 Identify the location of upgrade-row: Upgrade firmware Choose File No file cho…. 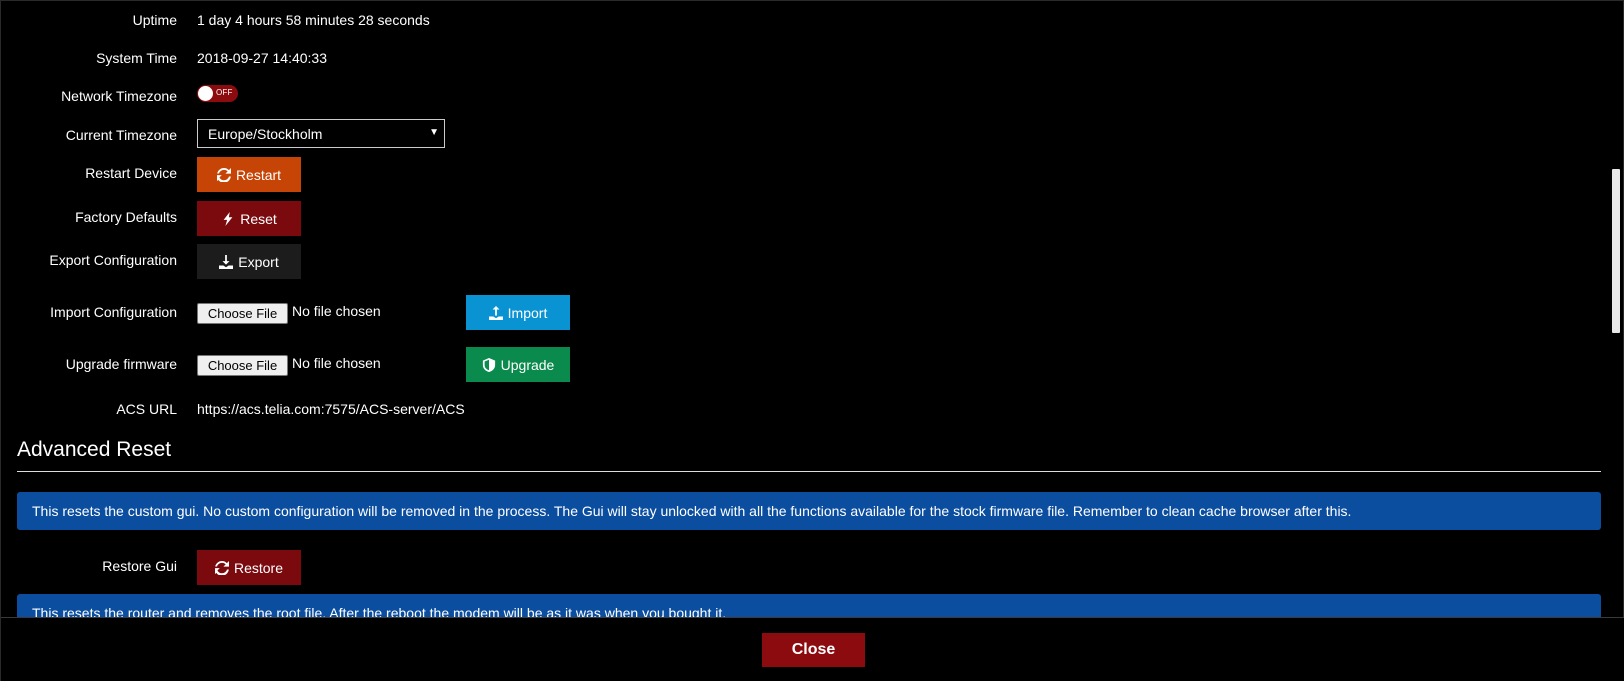
(801, 365).